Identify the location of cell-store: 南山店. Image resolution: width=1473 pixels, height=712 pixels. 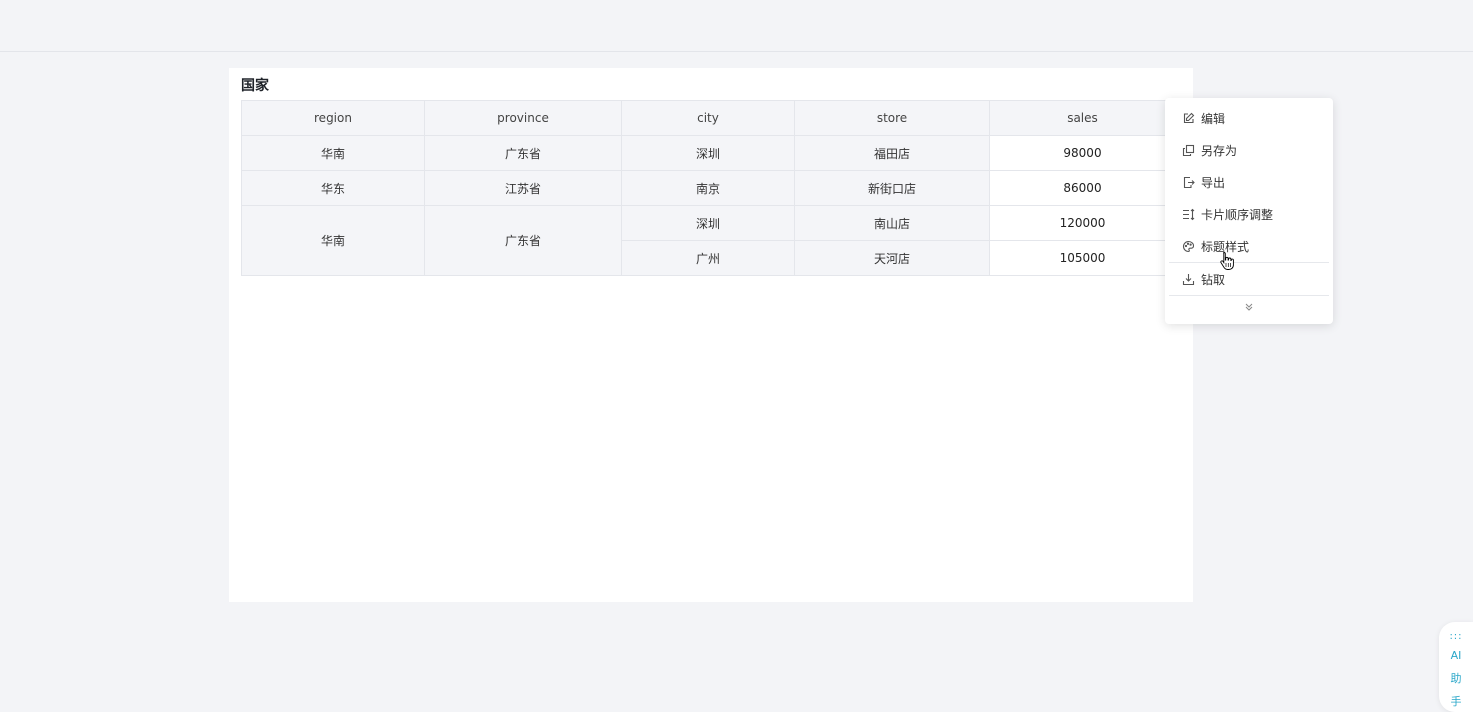
(892, 223).